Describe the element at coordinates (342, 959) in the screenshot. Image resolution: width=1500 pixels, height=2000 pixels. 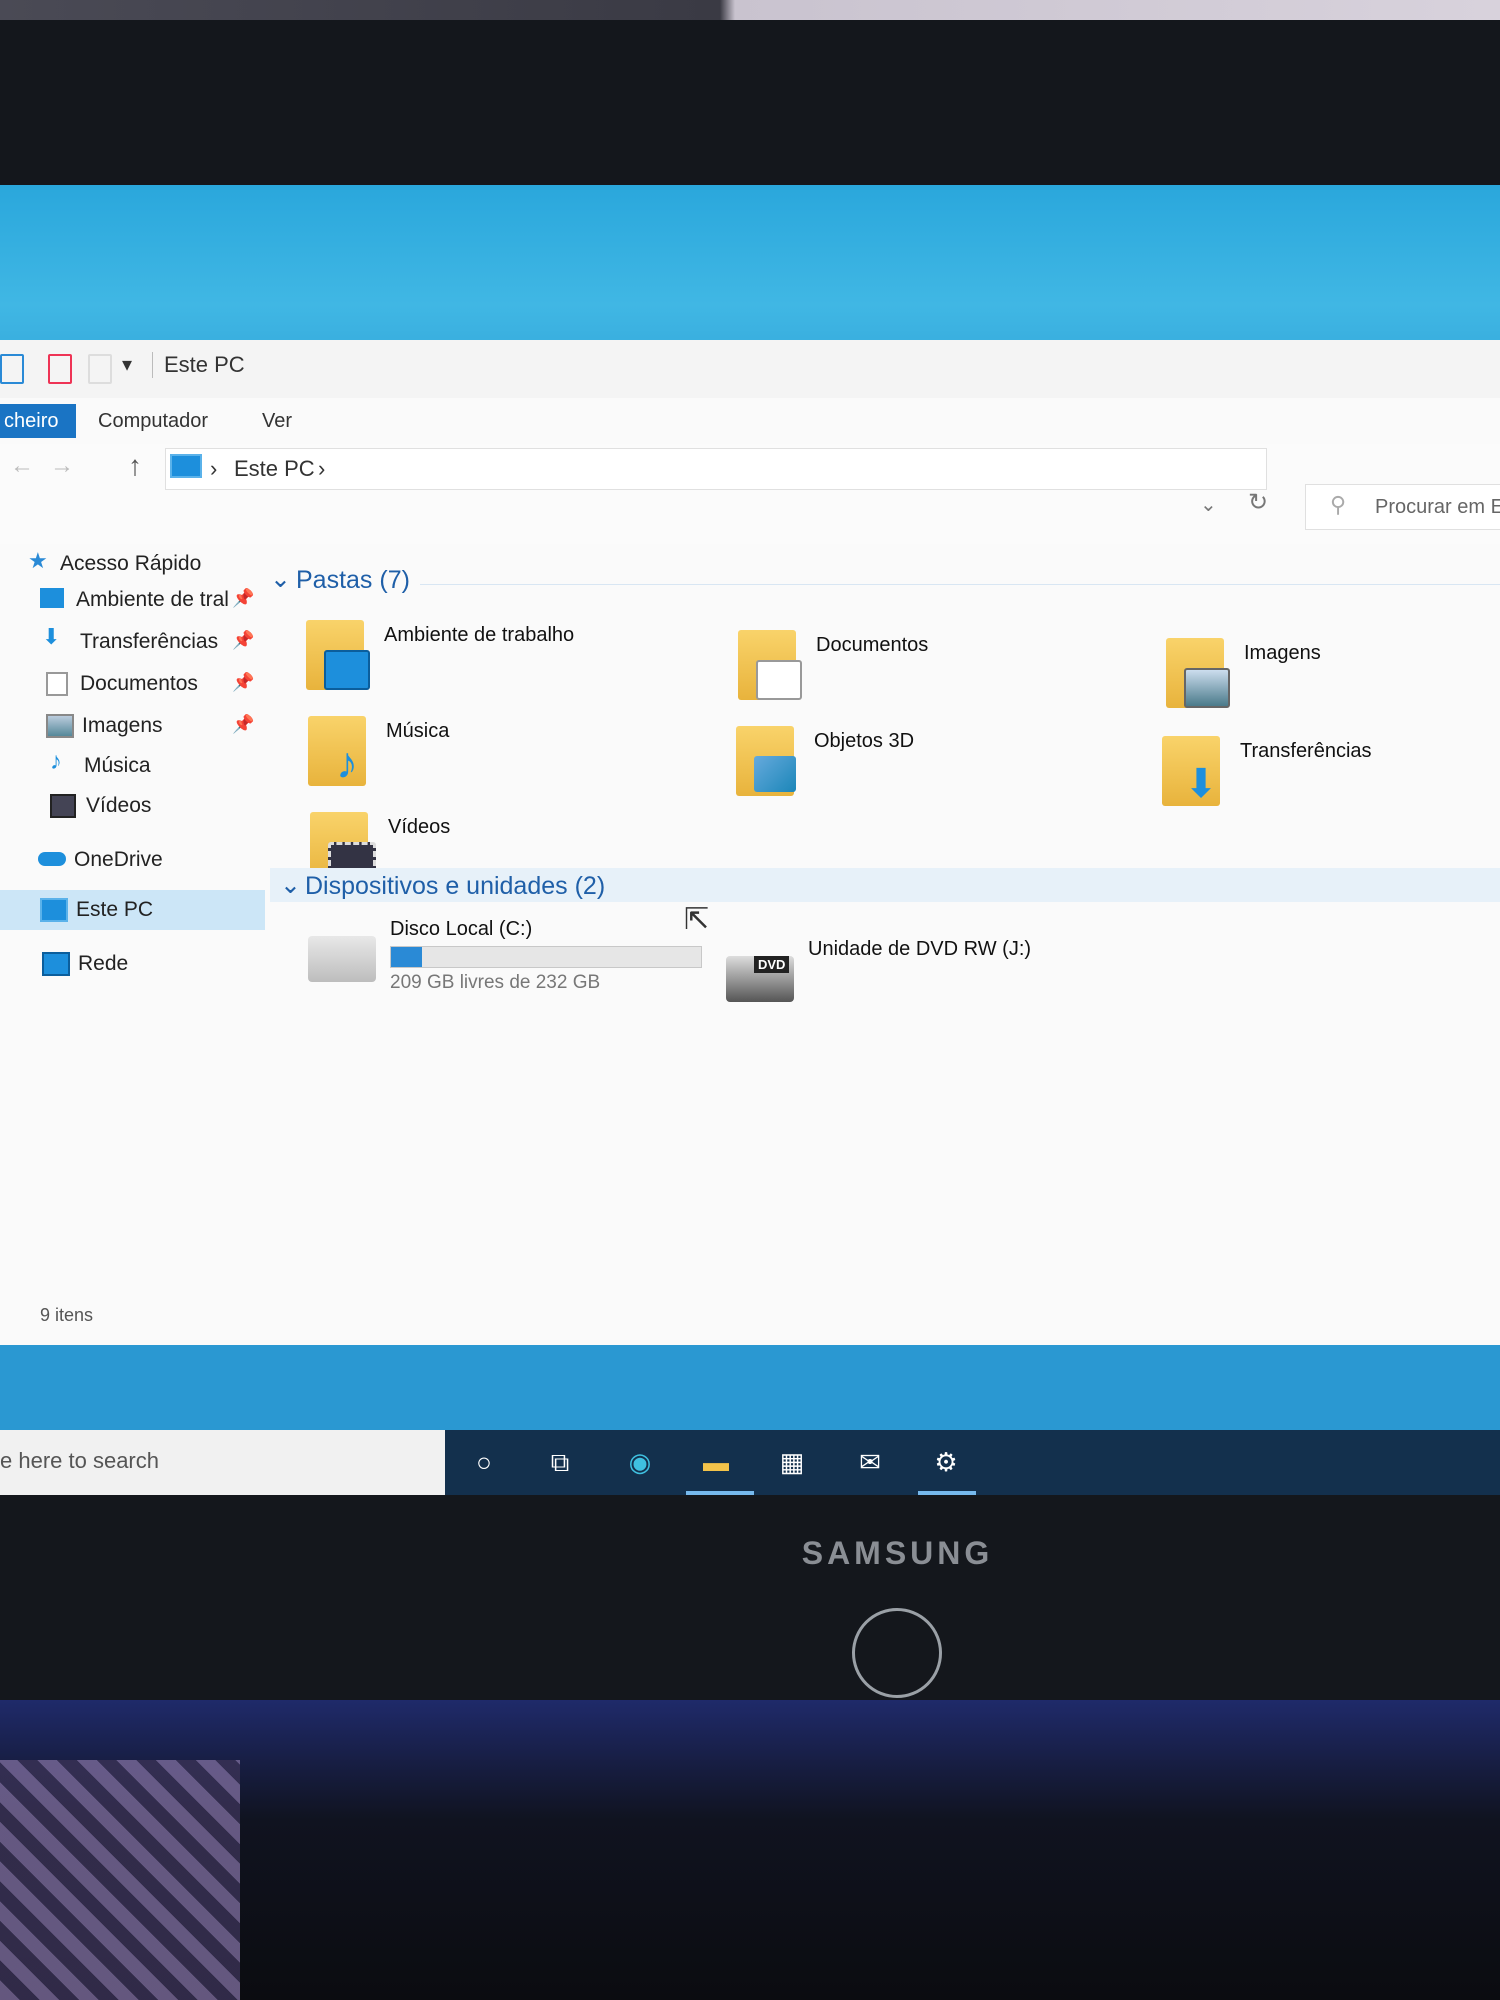
I see `hard-drive-icon` at that location.